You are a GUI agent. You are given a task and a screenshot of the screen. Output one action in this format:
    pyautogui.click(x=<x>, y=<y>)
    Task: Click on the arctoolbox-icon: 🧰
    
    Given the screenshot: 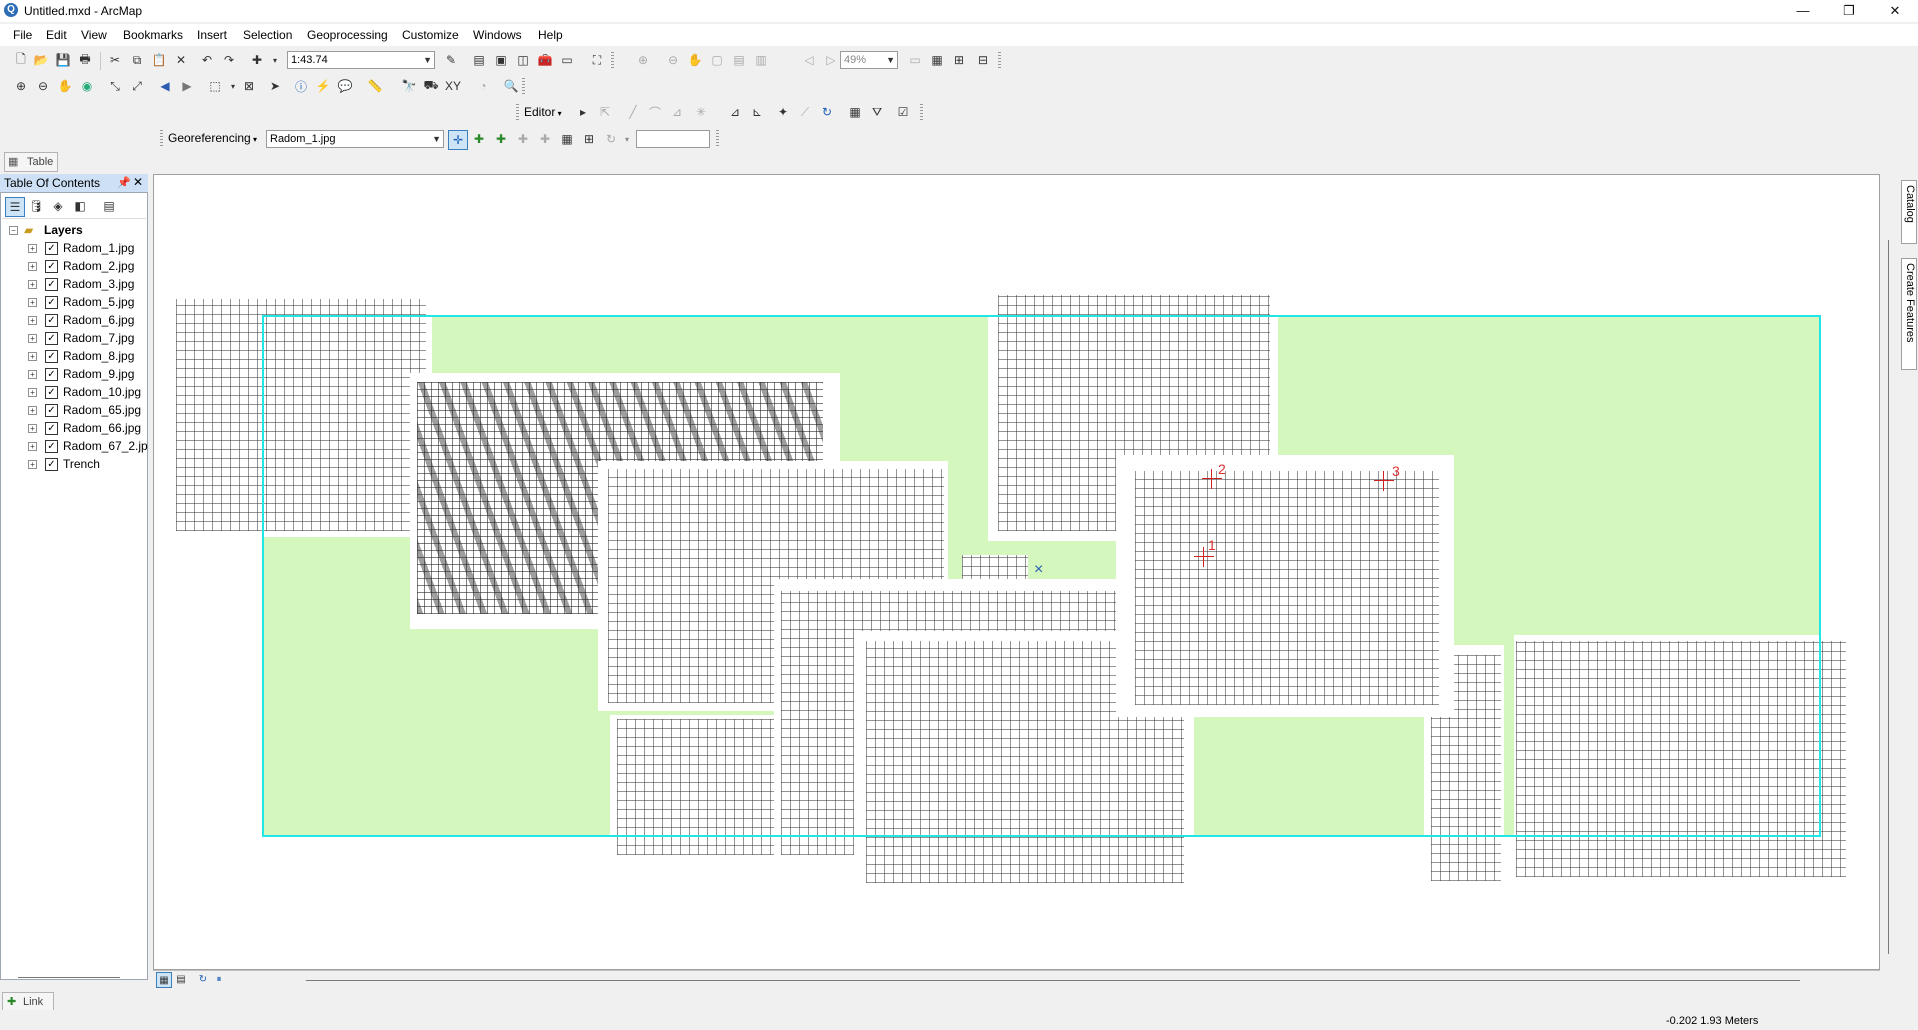 What is the action you would take?
    pyautogui.click(x=545, y=60)
    